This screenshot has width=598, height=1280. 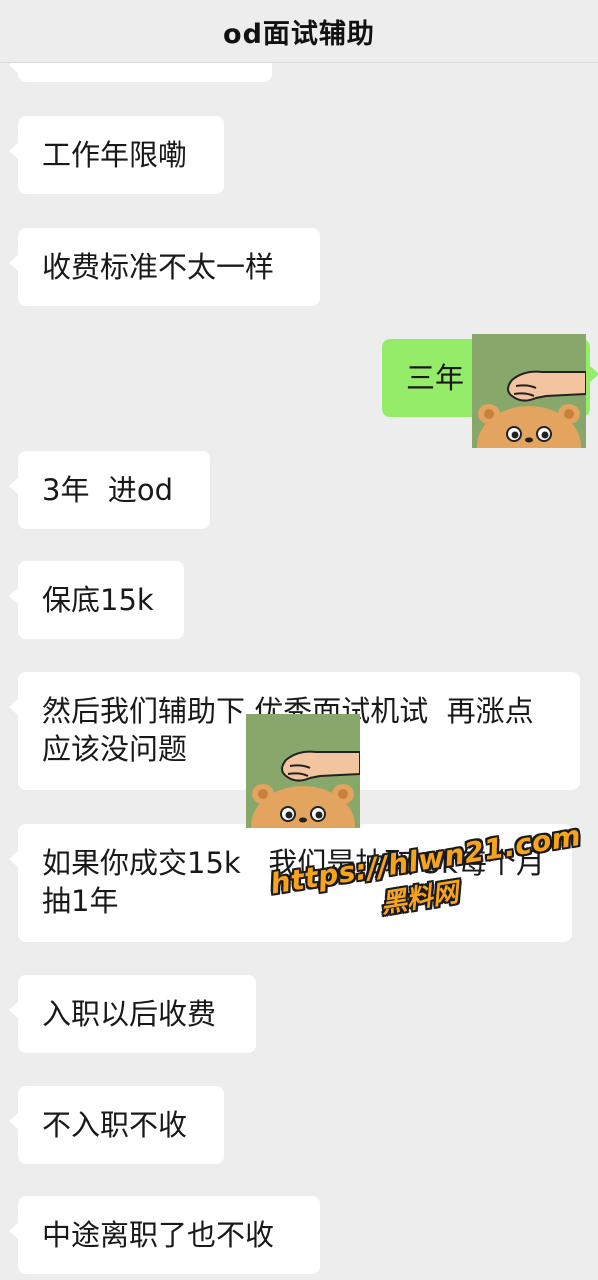 I want to click on message-bubble: 收费标准不太一样, so click(x=164, y=267).